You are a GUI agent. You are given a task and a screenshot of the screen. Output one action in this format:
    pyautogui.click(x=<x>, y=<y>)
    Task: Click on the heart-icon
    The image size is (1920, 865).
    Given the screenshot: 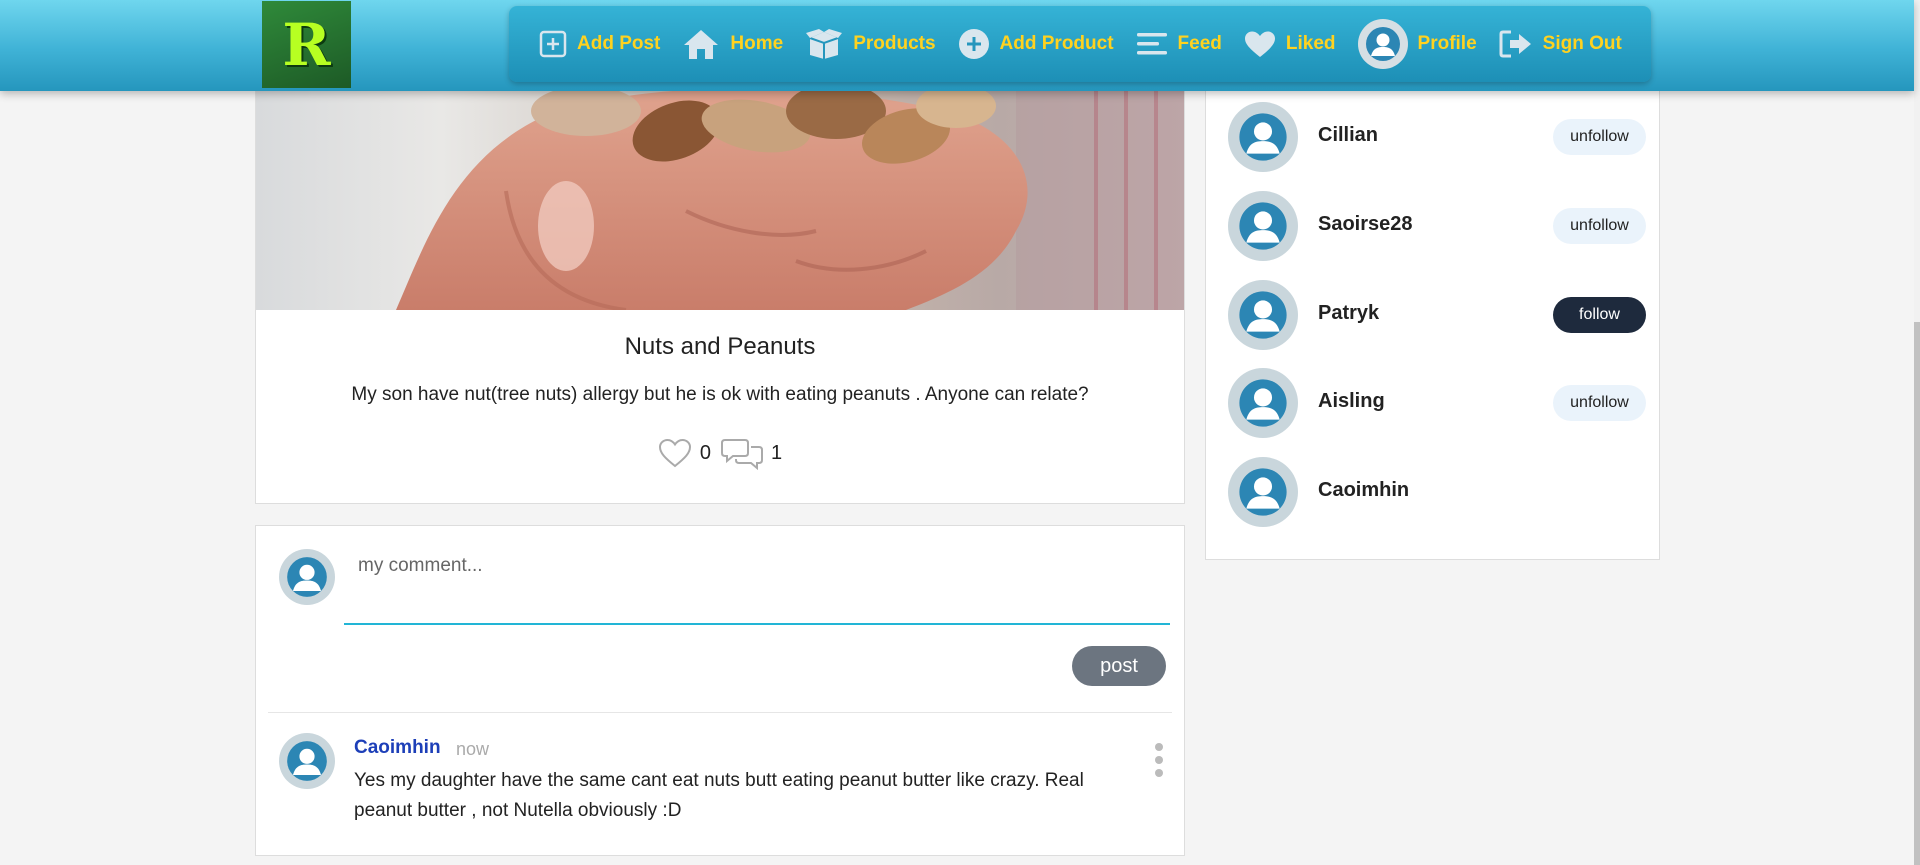 What is the action you would take?
    pyautogui.click(x=1260, y=44)
    